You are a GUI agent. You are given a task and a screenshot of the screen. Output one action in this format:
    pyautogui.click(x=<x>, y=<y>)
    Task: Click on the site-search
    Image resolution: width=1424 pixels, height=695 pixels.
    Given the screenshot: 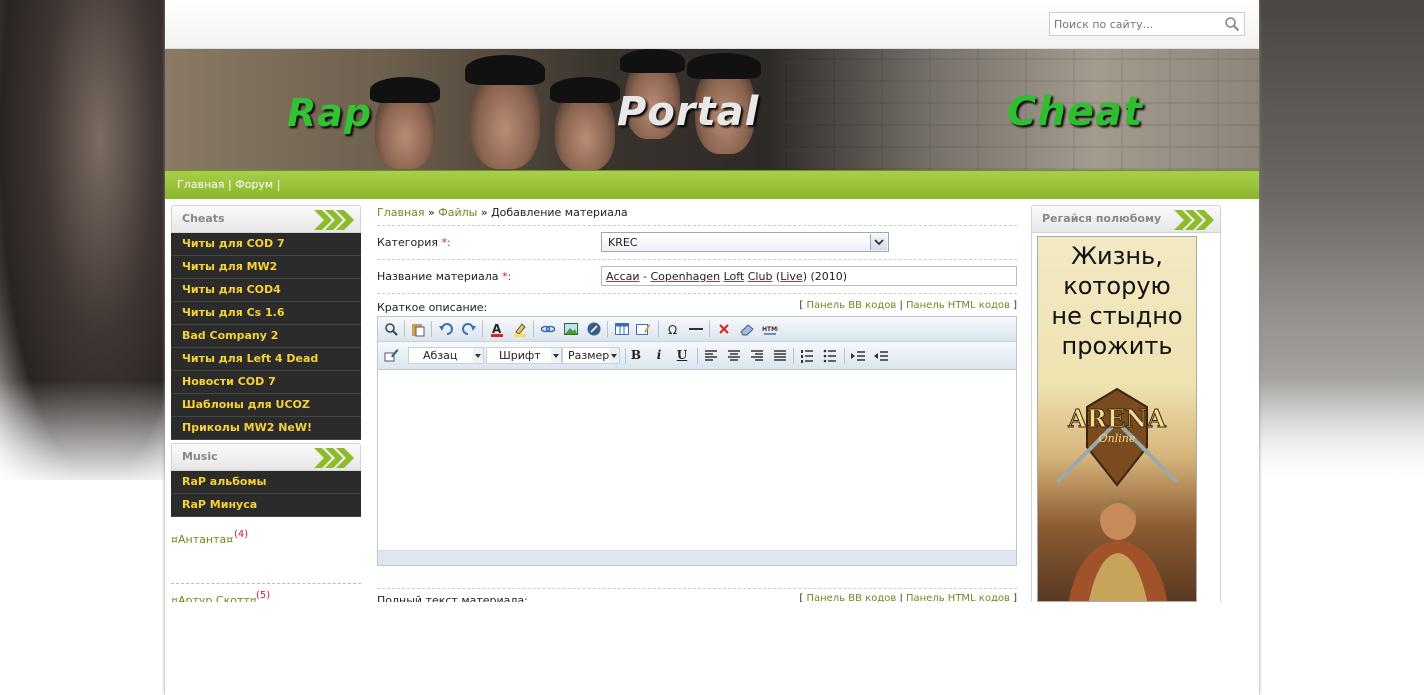 What is the action you would take?
    pyautogui.click(x=1147, y=24)
    